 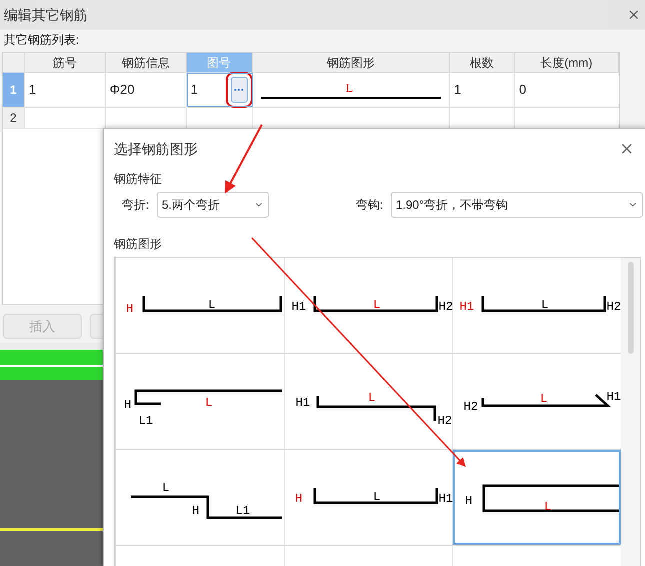 What do you see at coordinates (200, 497) in the screenshot?
I see `shape-option: L H L1` at bounding box center [200, 497].